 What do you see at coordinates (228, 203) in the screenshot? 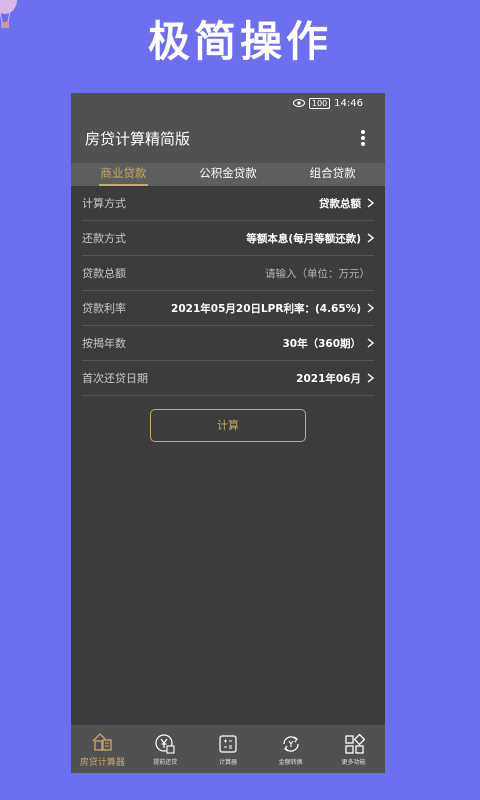
I see `calc-method-row: 计算方式 贷款总额` at bounding box center [228, 203].